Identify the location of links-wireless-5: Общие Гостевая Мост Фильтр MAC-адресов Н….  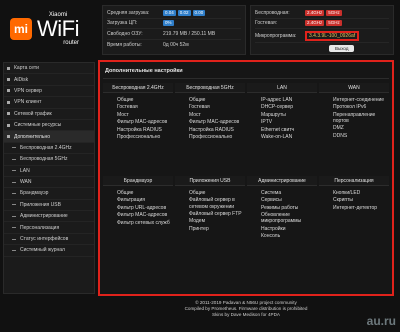
(210, 133).